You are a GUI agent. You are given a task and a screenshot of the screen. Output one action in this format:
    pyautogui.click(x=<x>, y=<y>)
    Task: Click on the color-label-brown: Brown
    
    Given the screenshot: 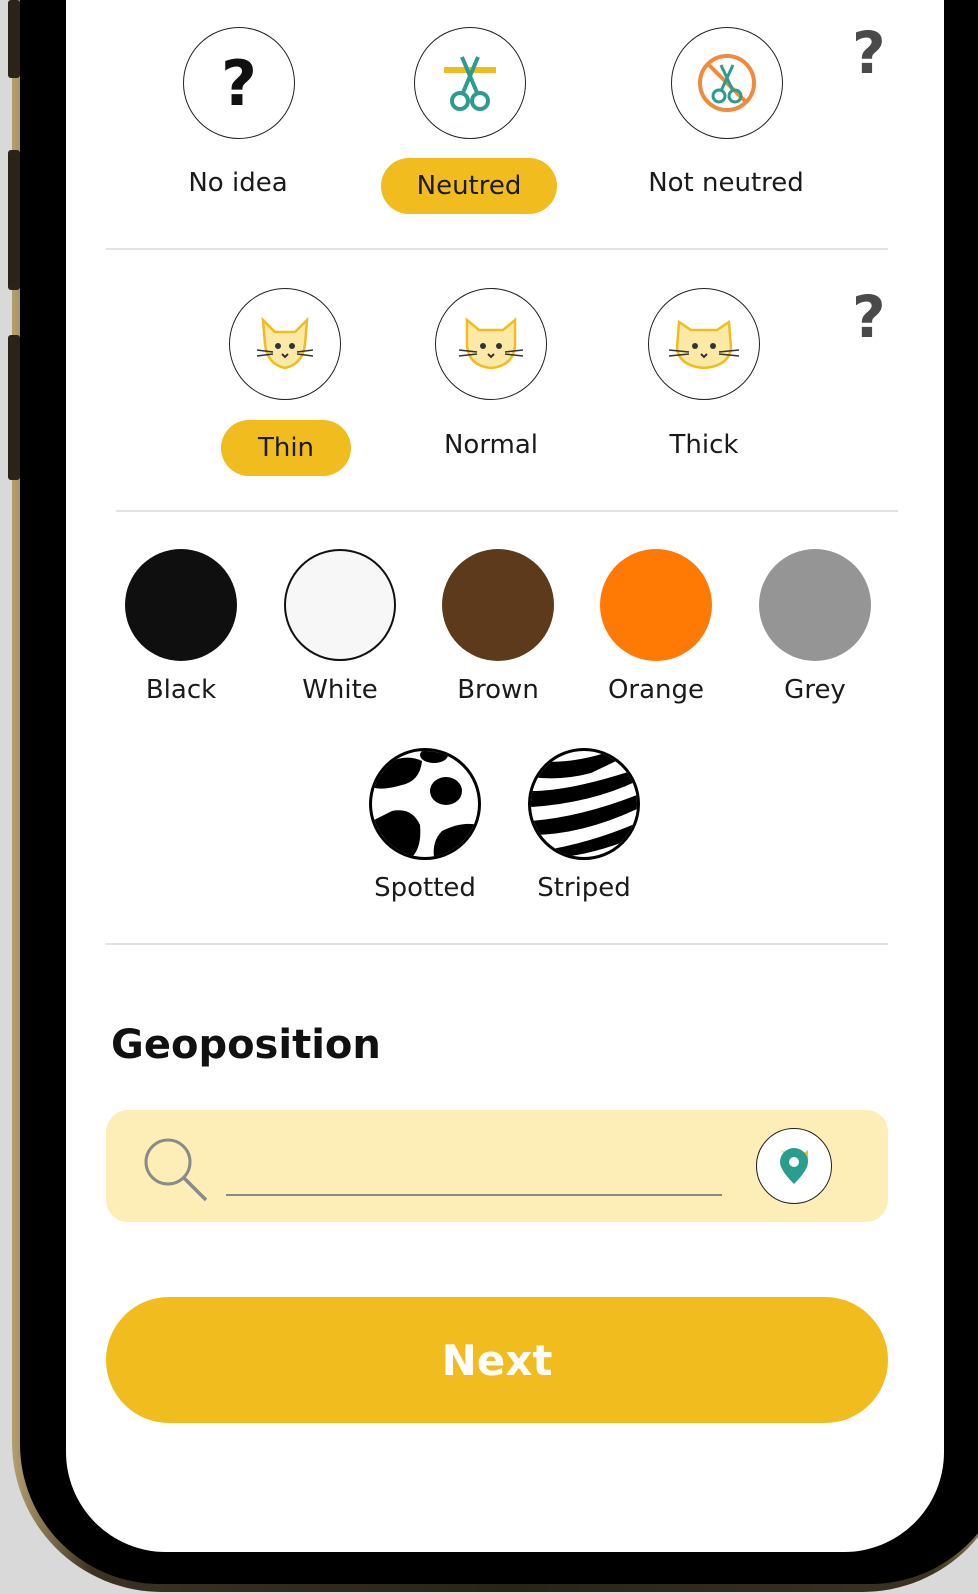 What is the action you would take?
    pyautogui.click(x=498, y=690)
    